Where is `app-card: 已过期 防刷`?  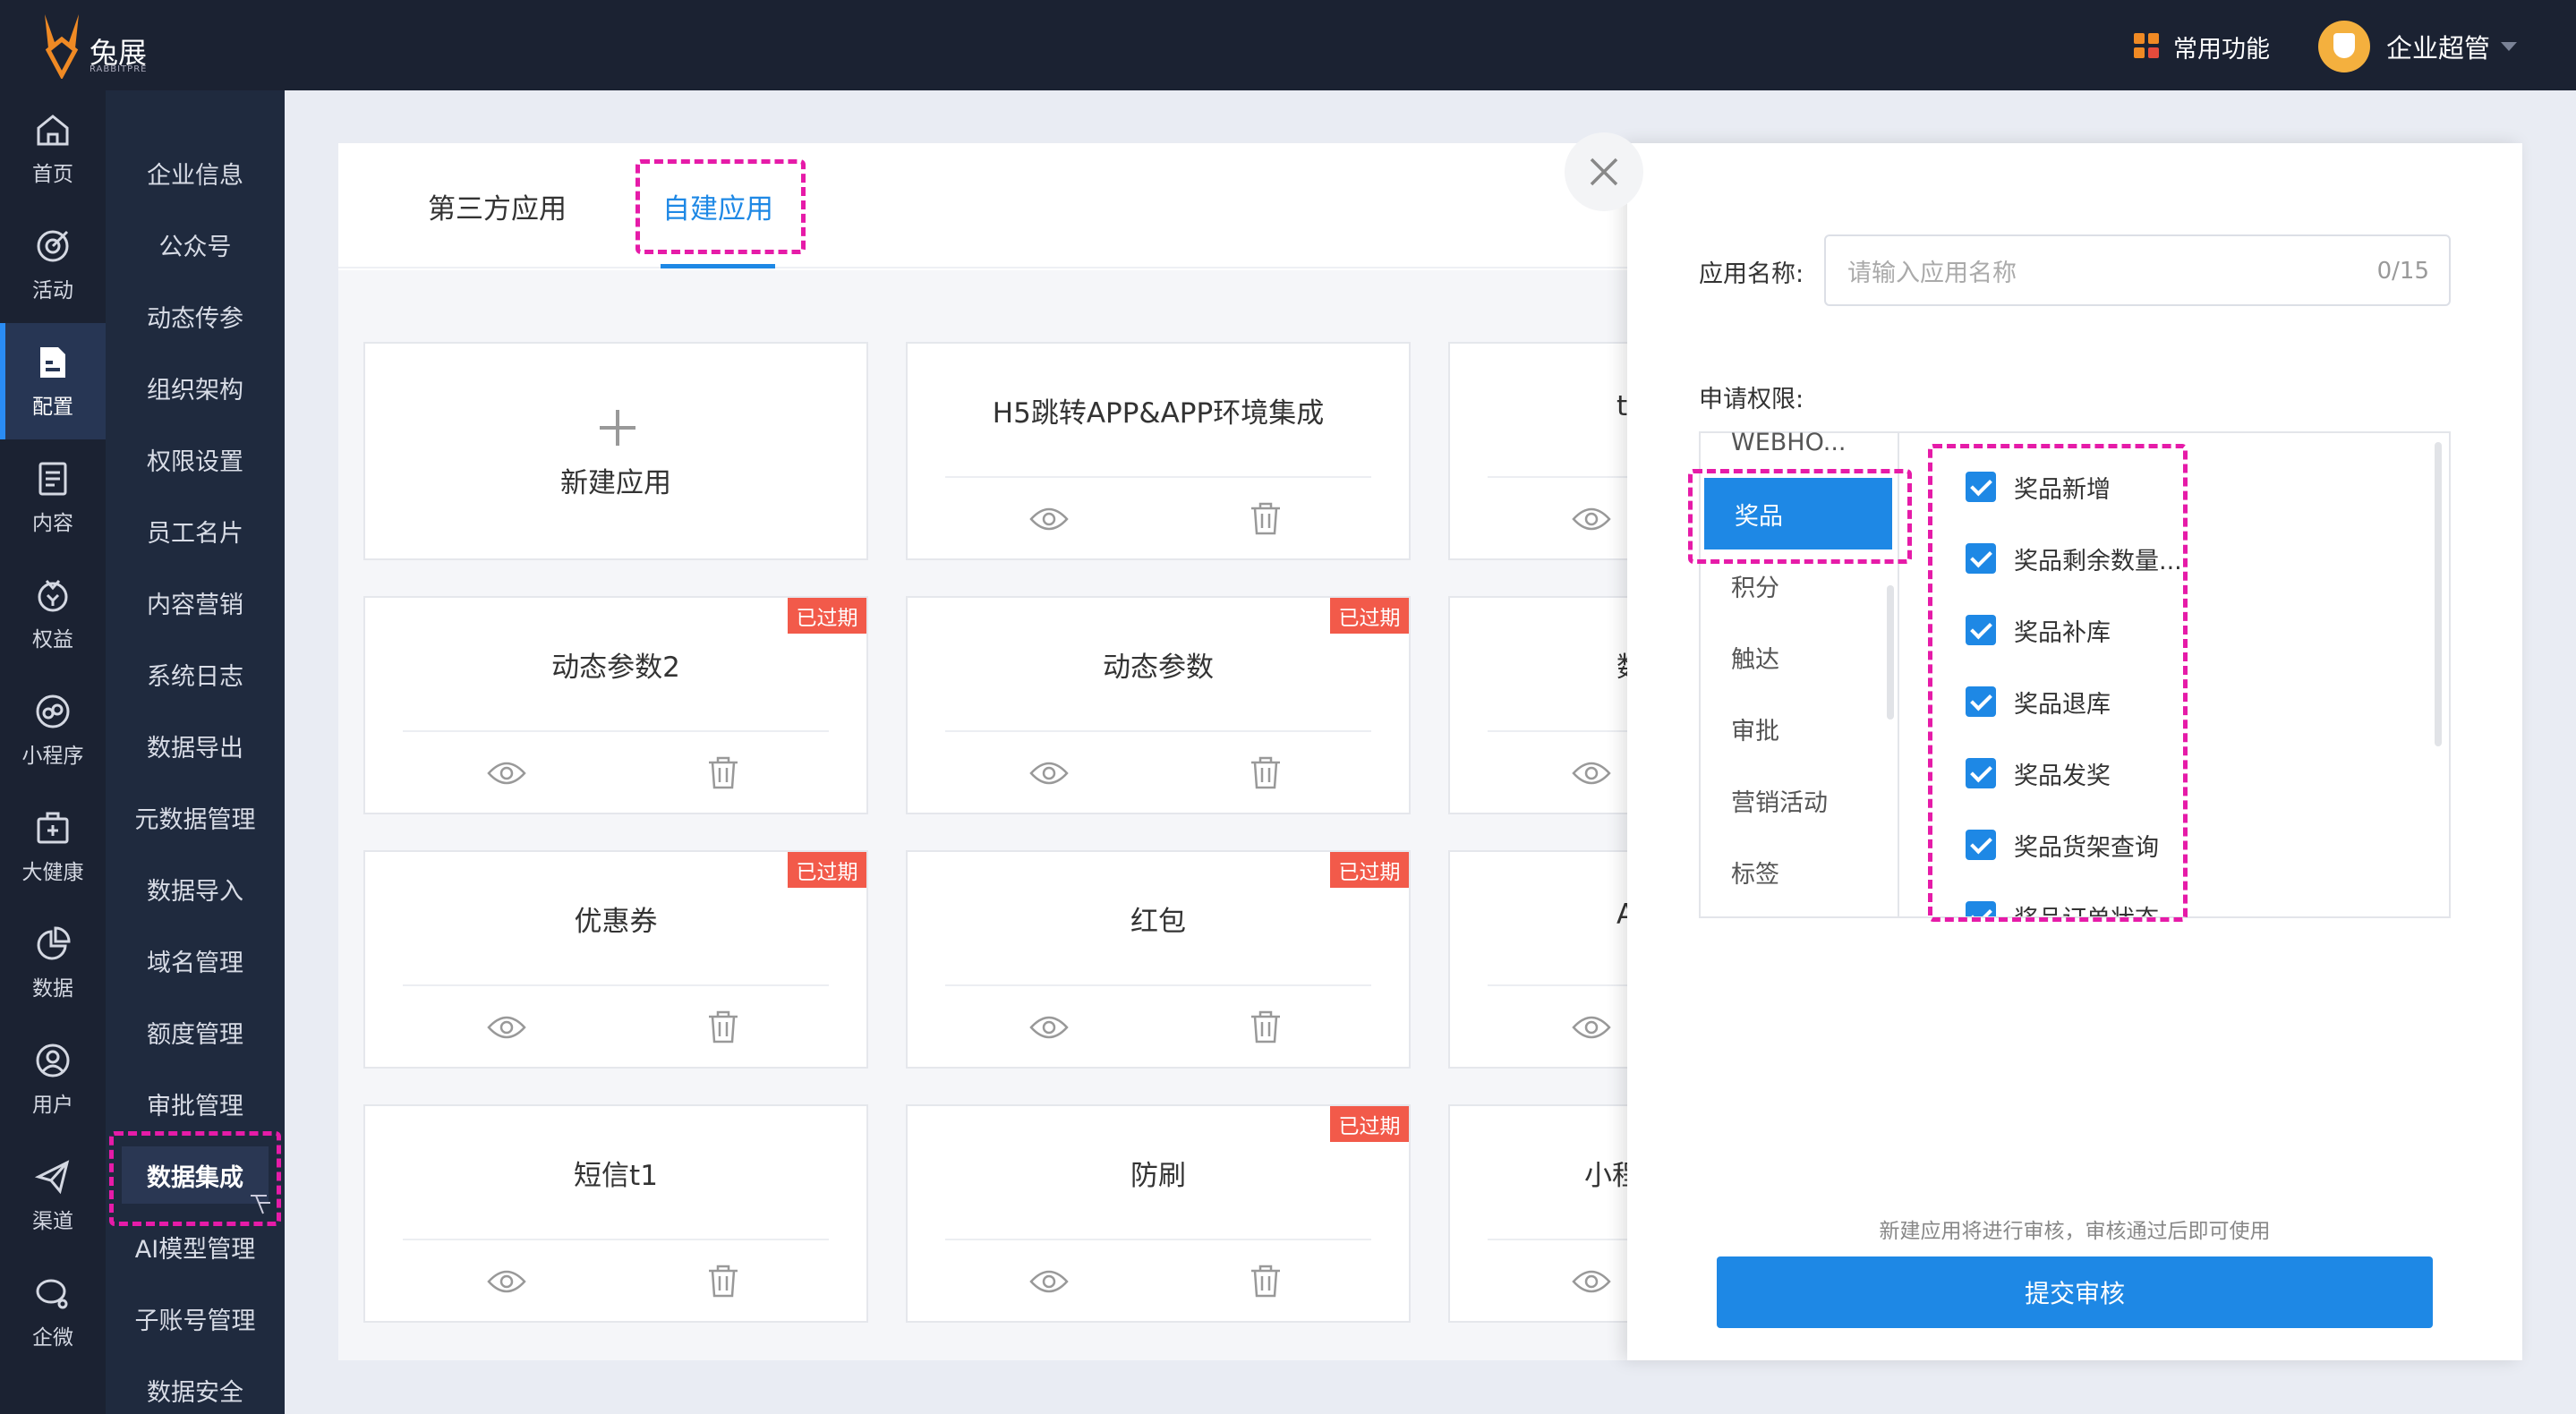 app-card: 已过期 防刷 is located at coordinates (1158, 1213).